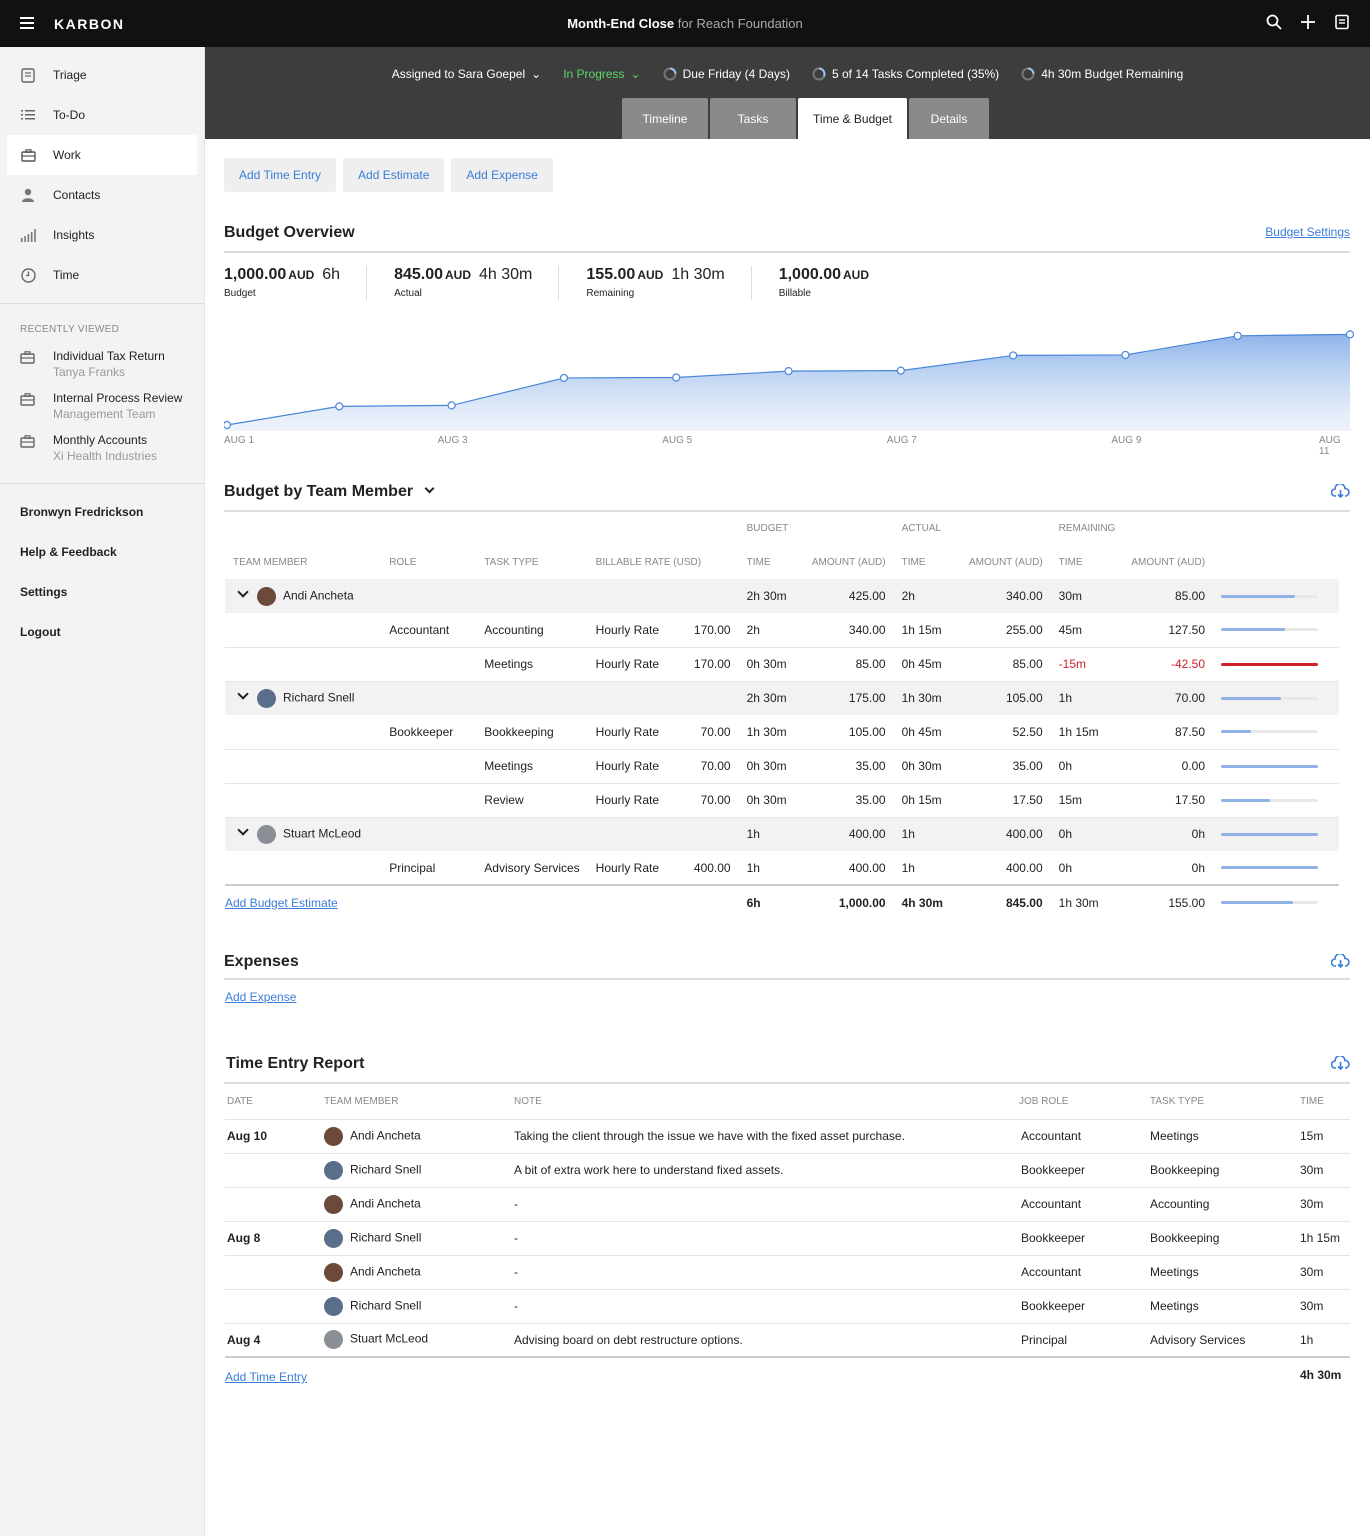 The height and width of the screenshot is (1536, 1370). What do you see at coordinates (949, 118) in the screenshot?
I see `tab-details: Details` at bounding box center [949, 118].